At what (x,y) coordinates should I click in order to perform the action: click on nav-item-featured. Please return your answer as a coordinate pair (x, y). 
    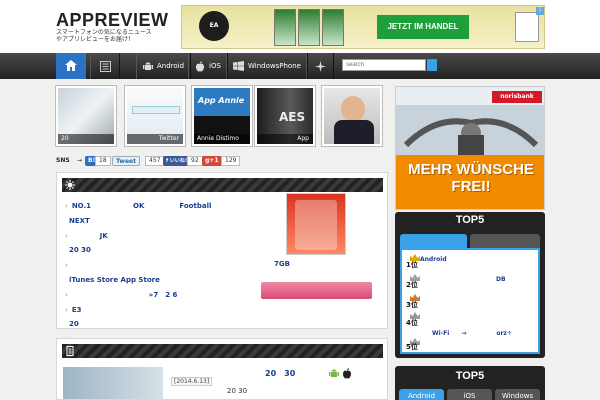
    Looking at the image, I should click on (320, 66).